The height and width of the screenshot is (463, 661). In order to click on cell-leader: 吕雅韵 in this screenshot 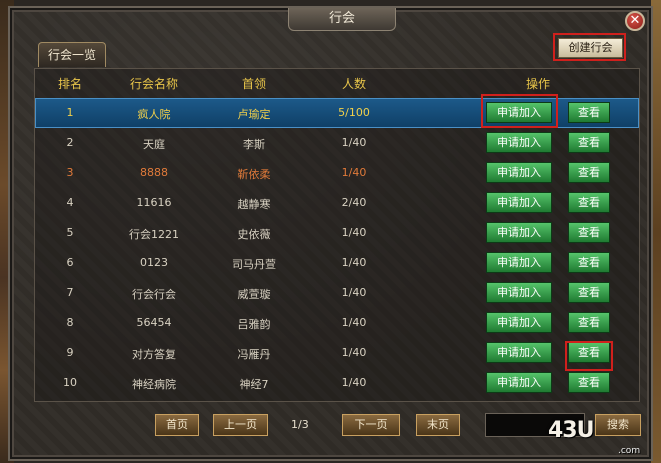, I will do `click(254, 324)`.